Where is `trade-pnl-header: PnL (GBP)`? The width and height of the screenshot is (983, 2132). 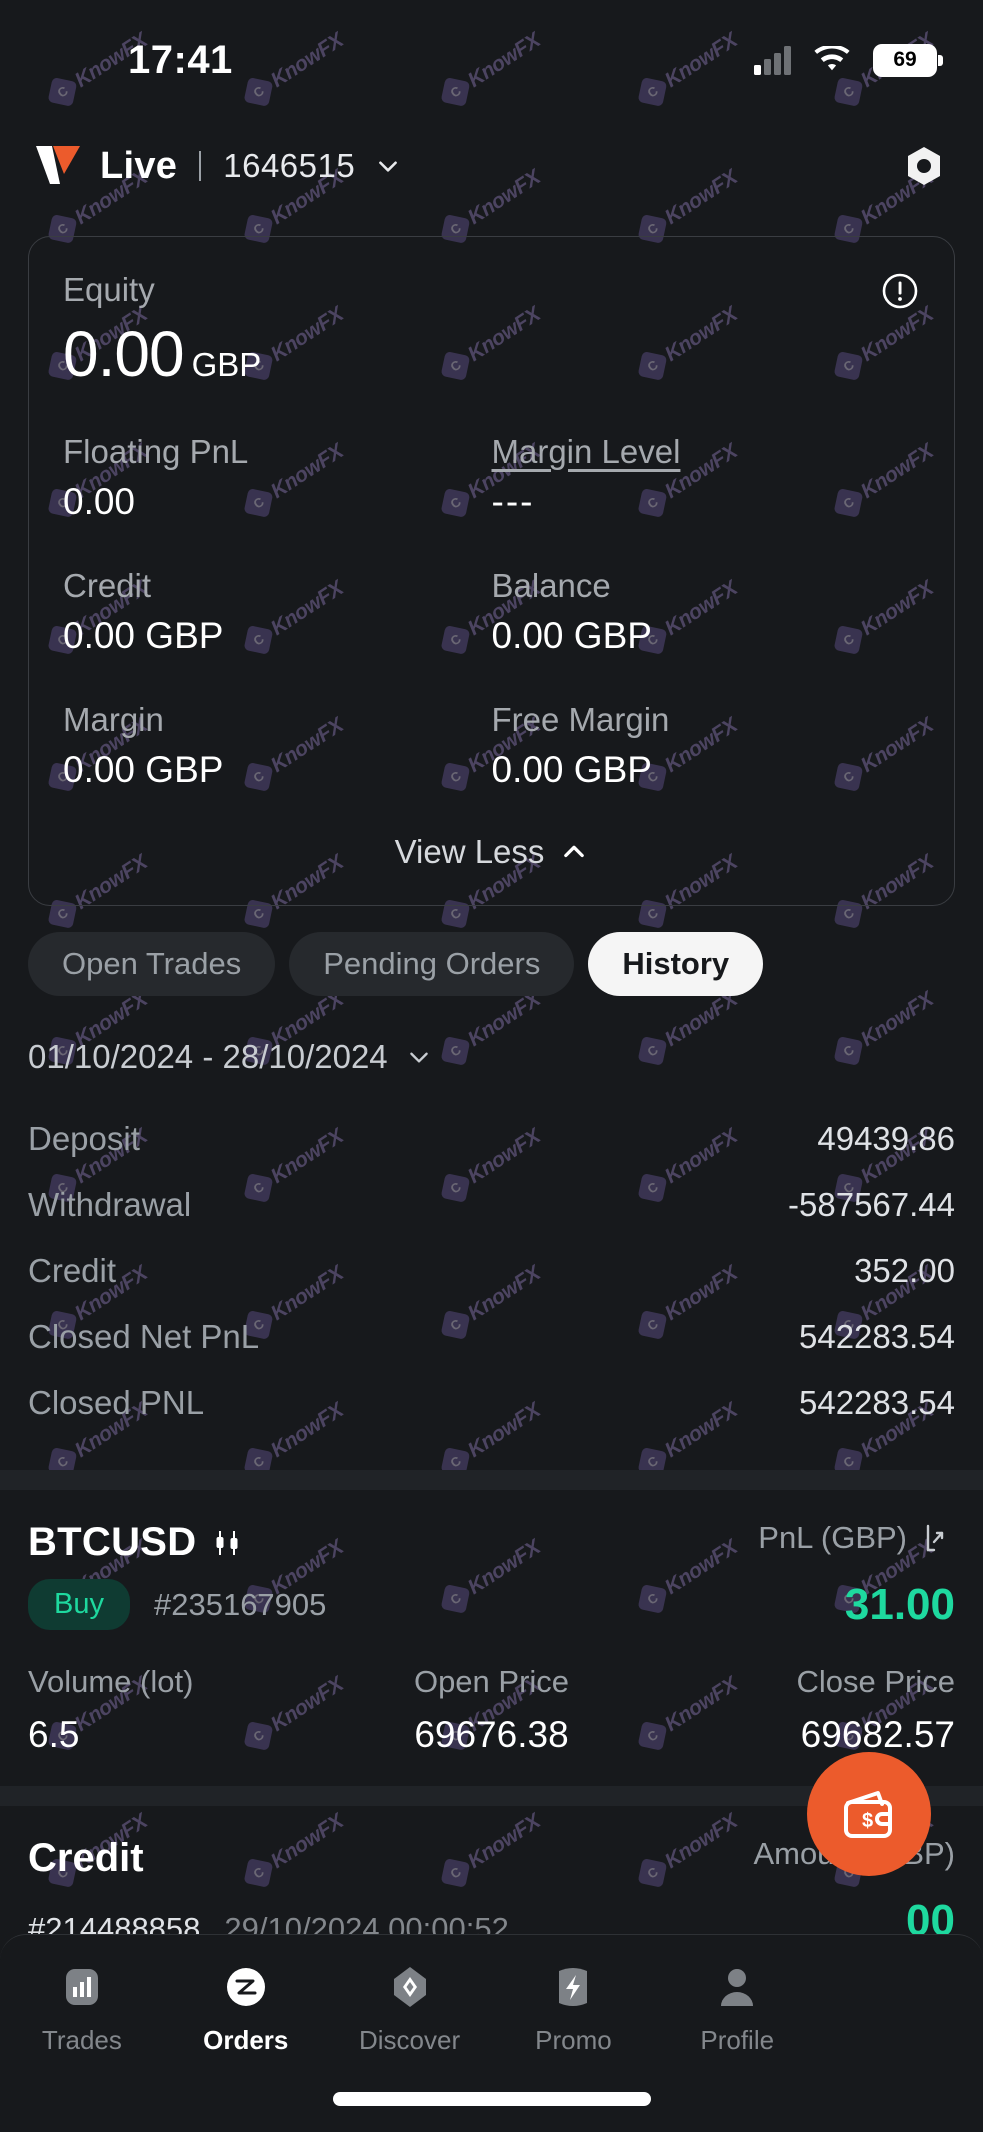 trade-pnl-header: PnL (GBP) is located at coordinates (856, 1538).